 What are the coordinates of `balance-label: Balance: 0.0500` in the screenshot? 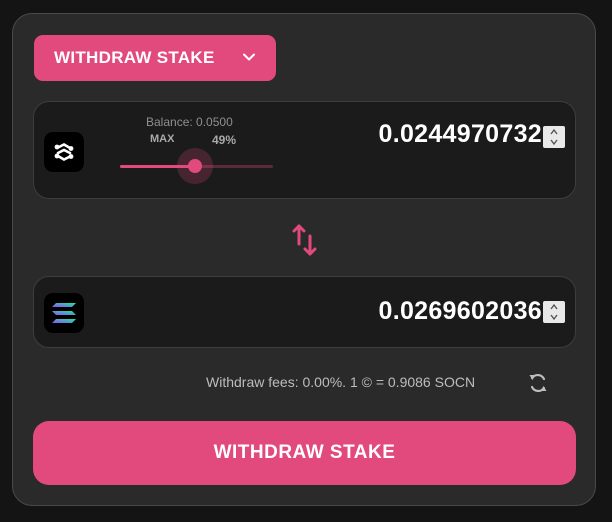 It's located at (189, 122).